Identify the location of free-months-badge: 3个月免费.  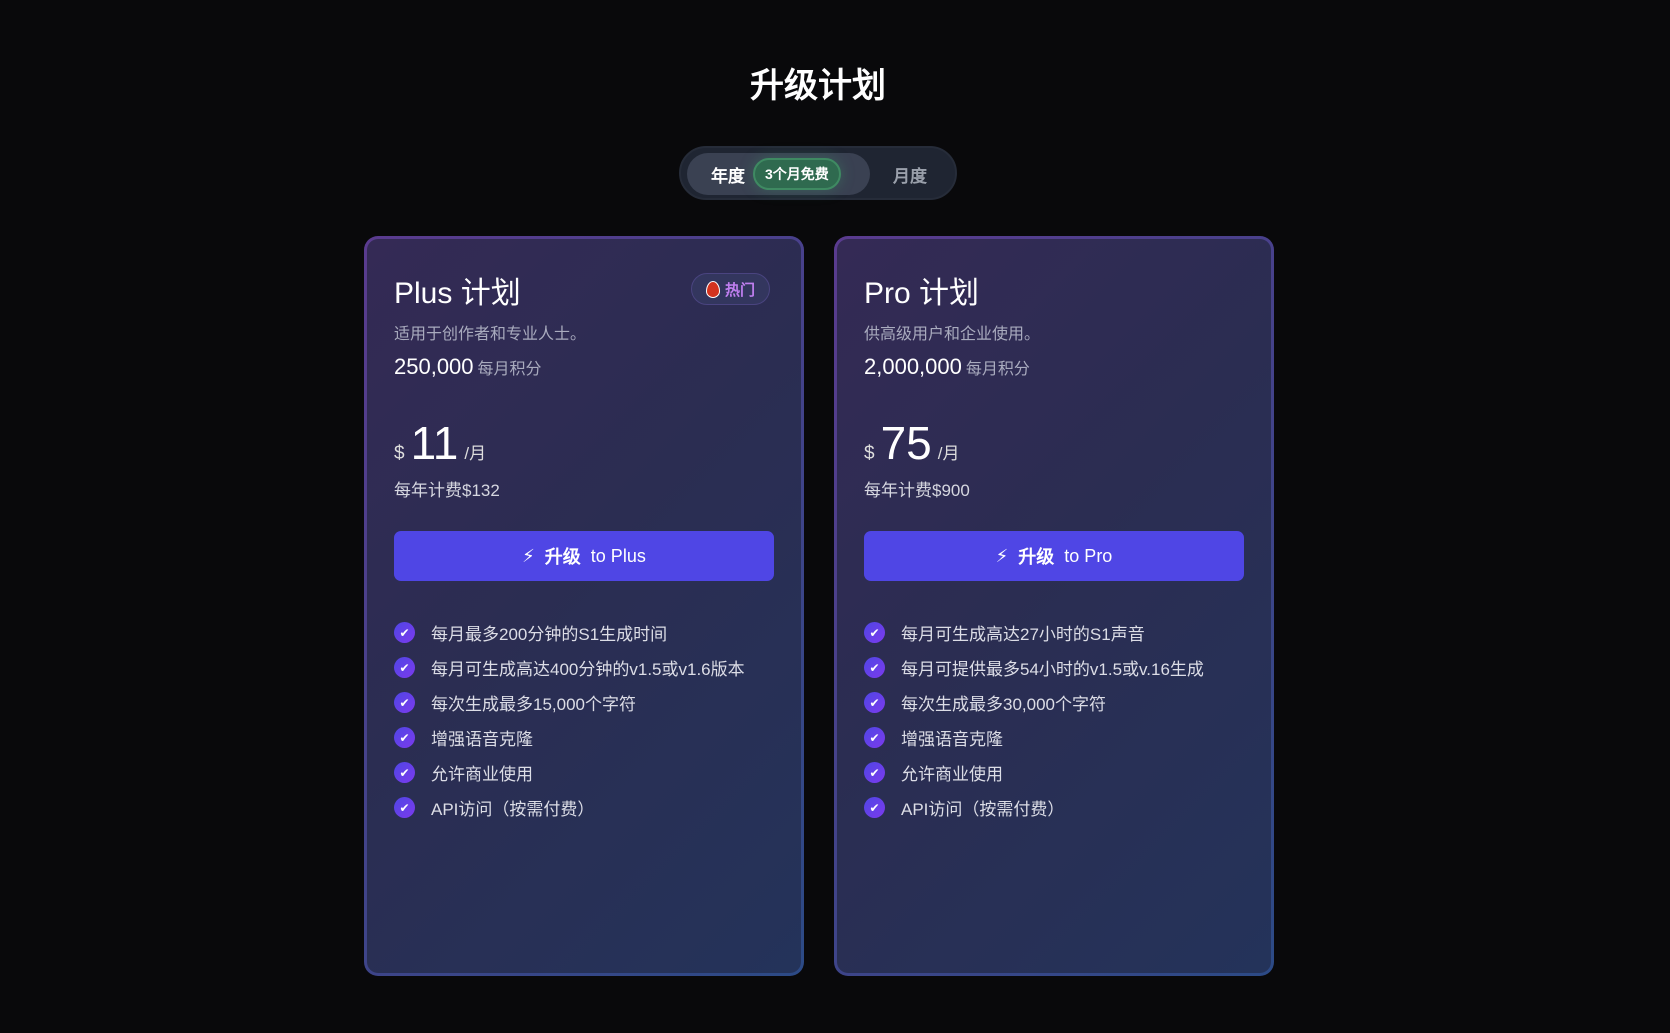
(797, 174).